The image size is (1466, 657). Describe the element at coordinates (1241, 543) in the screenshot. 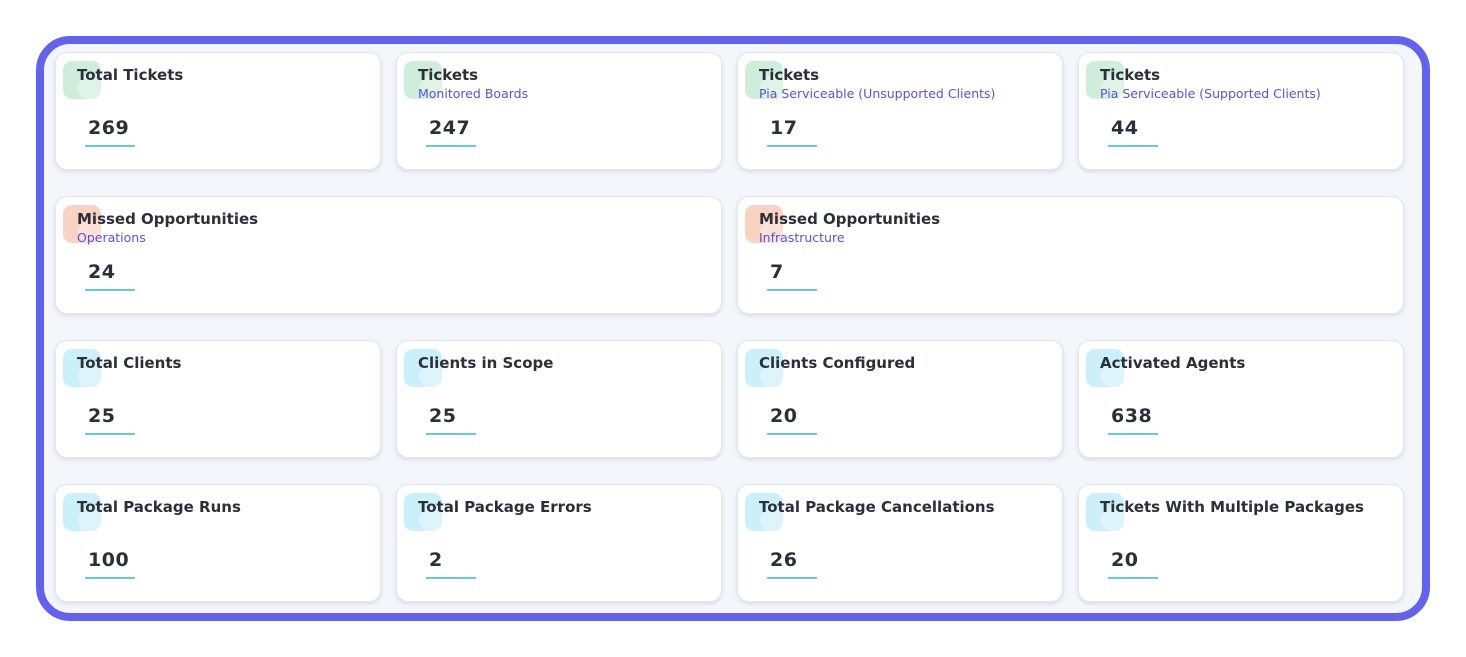

I see `stat-card-tickets-with-multiple-packages: Tickets With Multiple Packages 20` at that location.